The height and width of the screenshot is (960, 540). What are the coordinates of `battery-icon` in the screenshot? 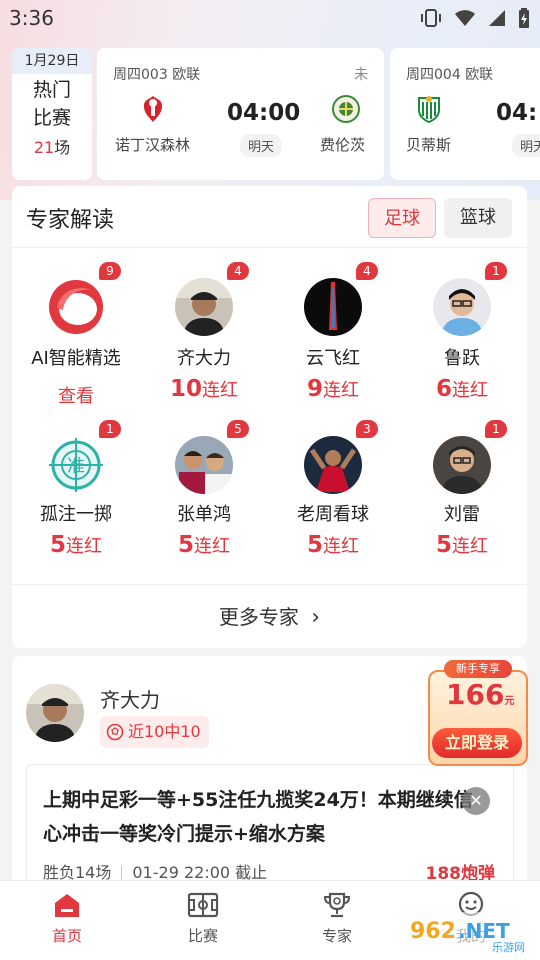 It's located at (524, 18).